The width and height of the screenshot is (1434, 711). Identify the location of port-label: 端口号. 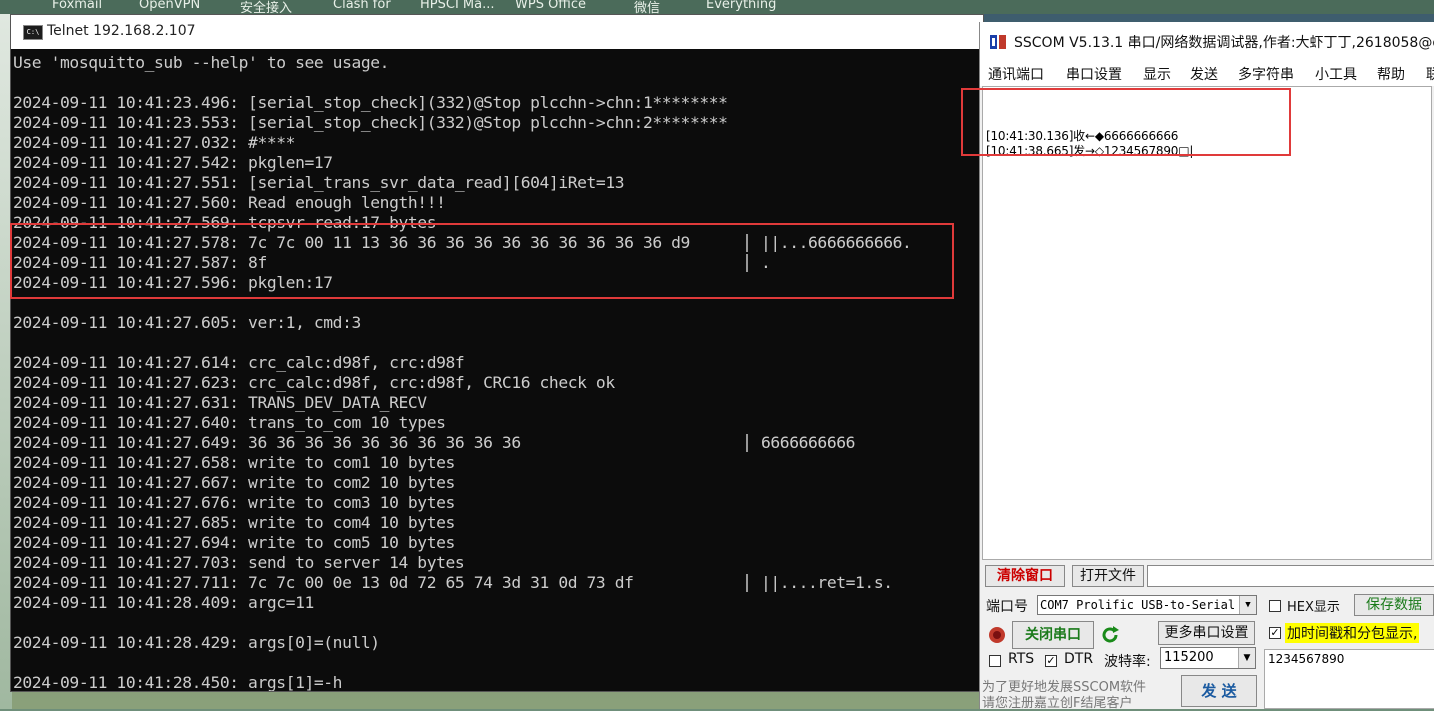
(1007, 607).